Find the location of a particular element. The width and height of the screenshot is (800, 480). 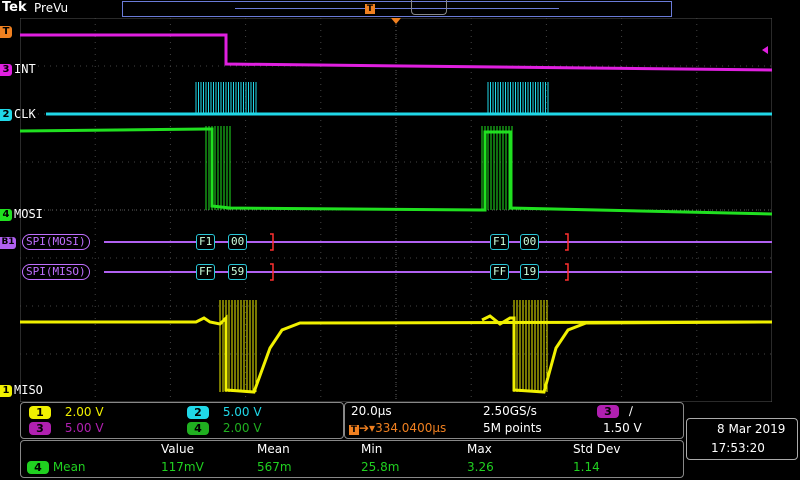

ch4-label-text: MOSI is located at coordinates (28, 214).